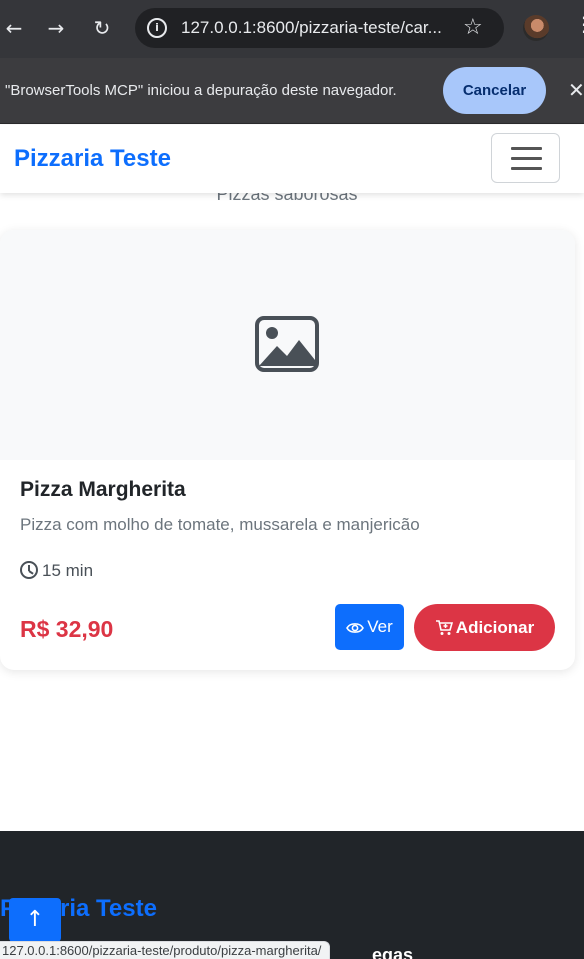 The image size is (584, 959). Describe the element at coordinates (380, 626) in the screenshot. I see `view-product-label: Ver` at that location.